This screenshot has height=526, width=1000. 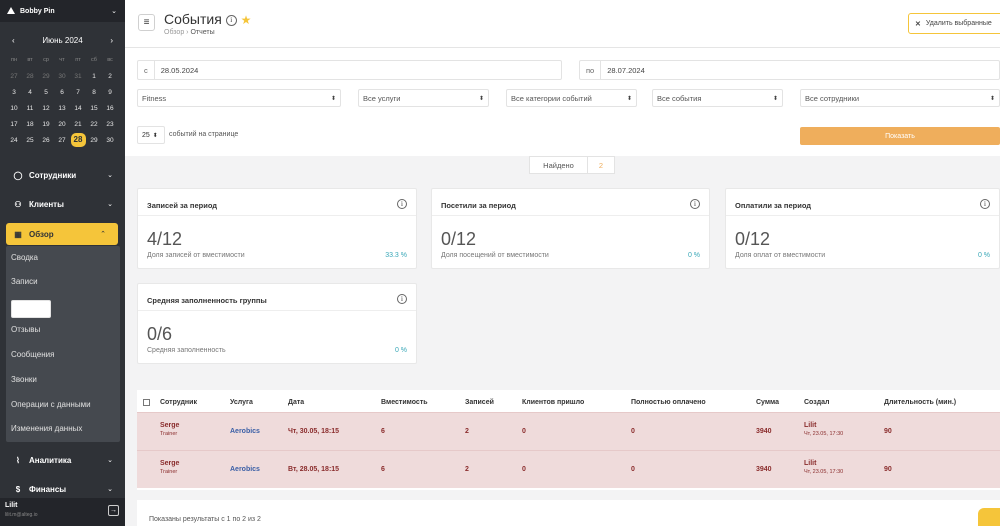 What do you see at coordinates (14, 92) in the screenshot?
I see `calendar-day: 3` at bounding box center [14, 92].